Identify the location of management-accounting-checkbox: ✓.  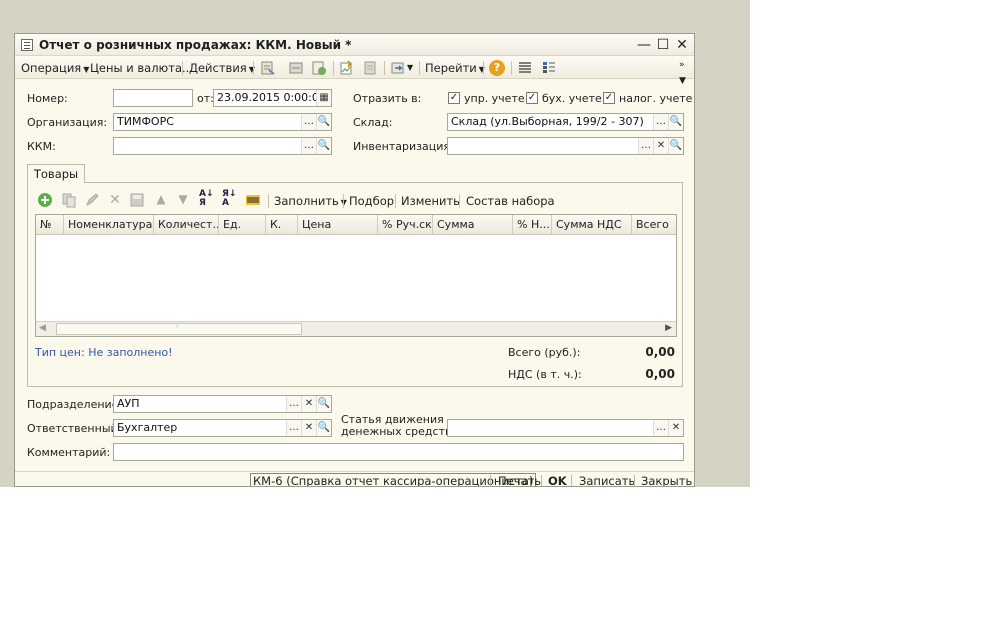
(454, 98).